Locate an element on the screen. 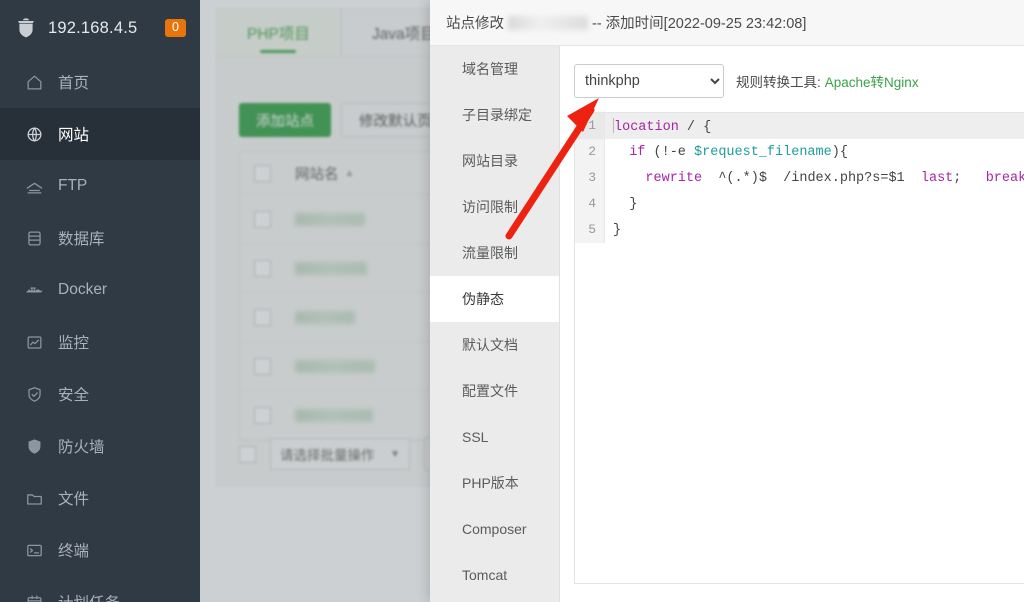 Image resolution: width=1024 pixels, height=602 pixels. dialog-title: 站点修改 -- 添加时间[2022-09-25 23:42:08] is located at coordinates (626, 22).